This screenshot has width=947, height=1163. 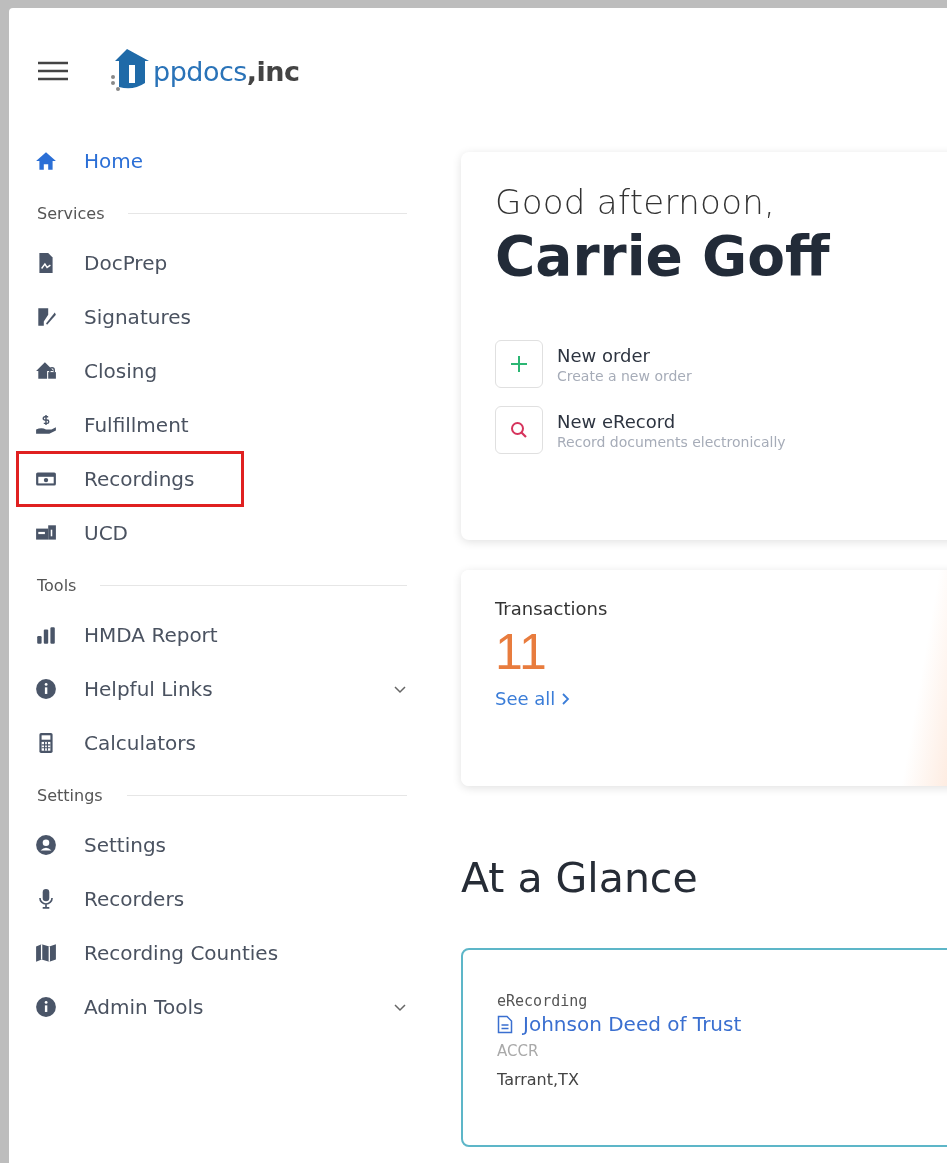 I want to click on bar-chart-icon, so click(x=46, y=635).